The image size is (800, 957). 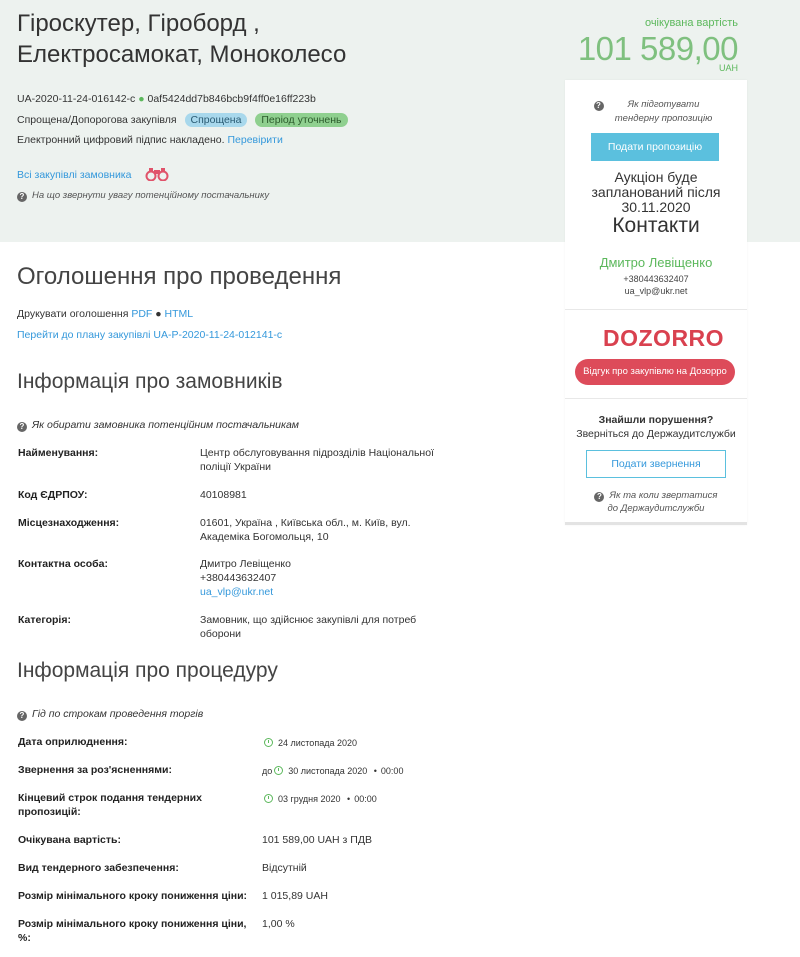 I want to click on contacts-heading: Контакти, so click(x=656, y=225).